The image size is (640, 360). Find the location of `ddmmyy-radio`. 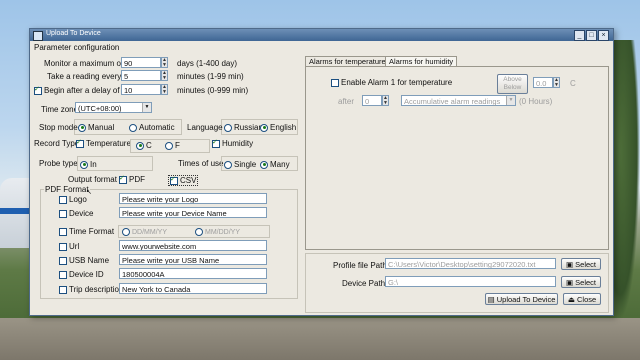

ddmmyy-radio is located at coordinates (126, 232).